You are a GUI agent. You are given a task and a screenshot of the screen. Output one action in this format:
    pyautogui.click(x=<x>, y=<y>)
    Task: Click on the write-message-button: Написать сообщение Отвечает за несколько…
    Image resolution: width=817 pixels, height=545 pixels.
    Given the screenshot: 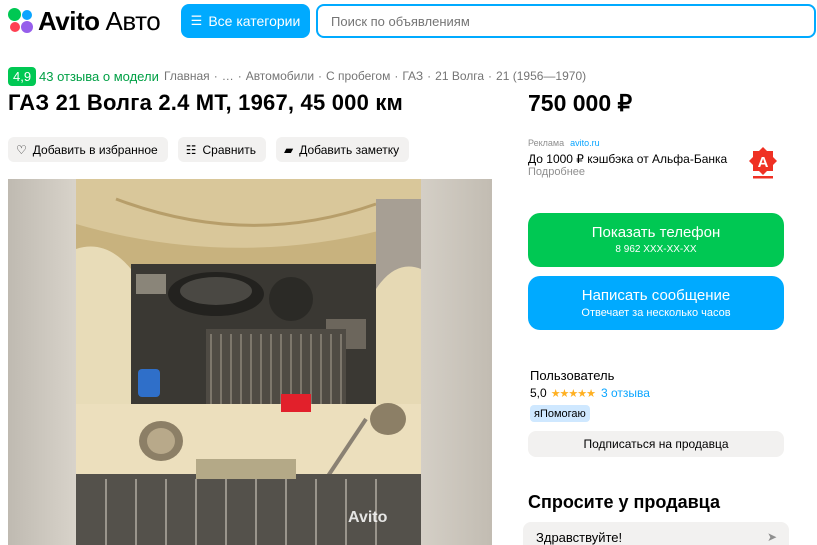 What is the action you would take?
    pyautogui.click(x=656, y=303)
    